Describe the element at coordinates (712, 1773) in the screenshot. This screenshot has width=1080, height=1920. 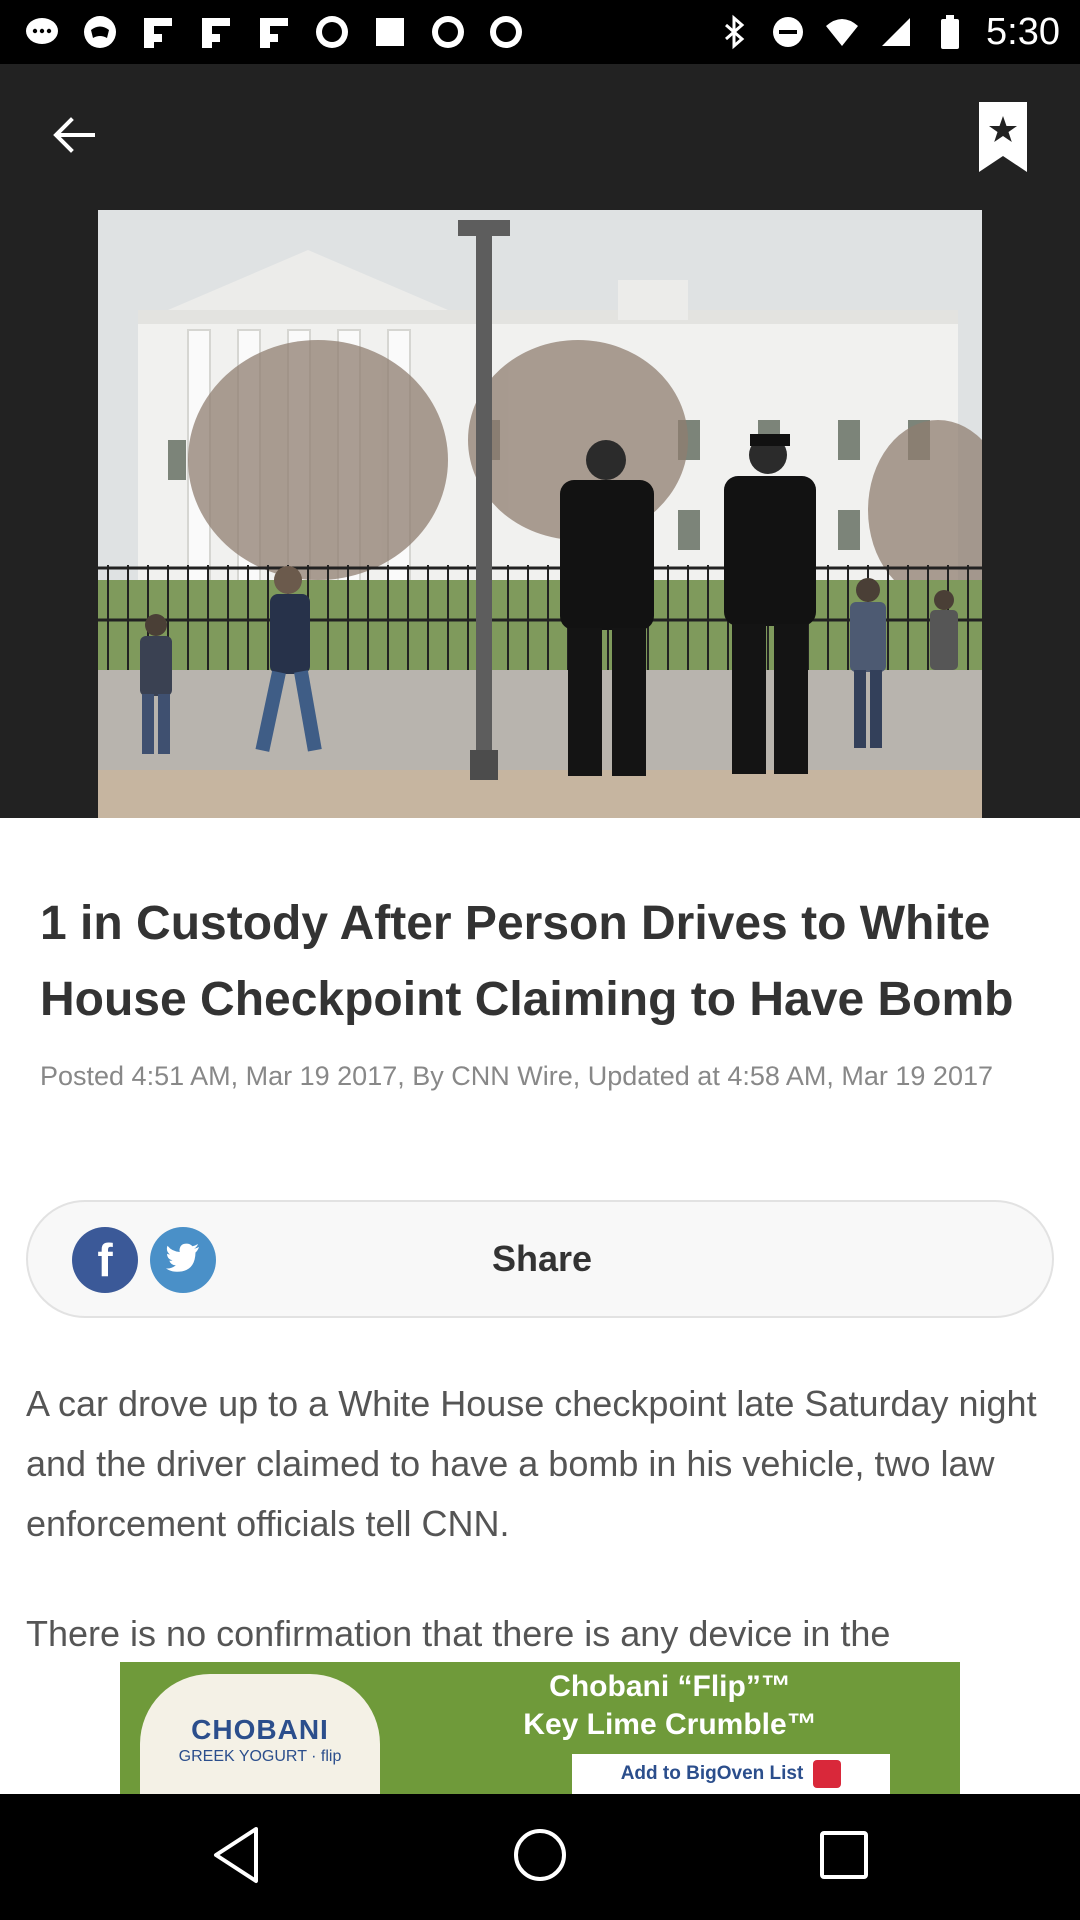
I see `ad-cta-label: Add to BigOven List` at that location.